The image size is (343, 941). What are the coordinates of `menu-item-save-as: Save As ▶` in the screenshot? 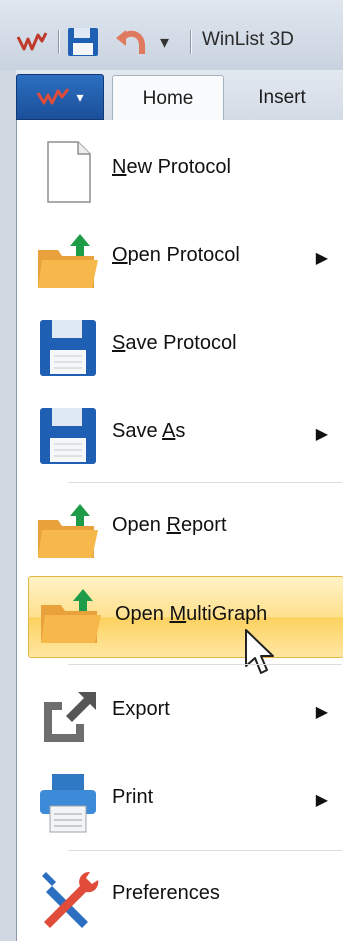 It's located at (184, 436).